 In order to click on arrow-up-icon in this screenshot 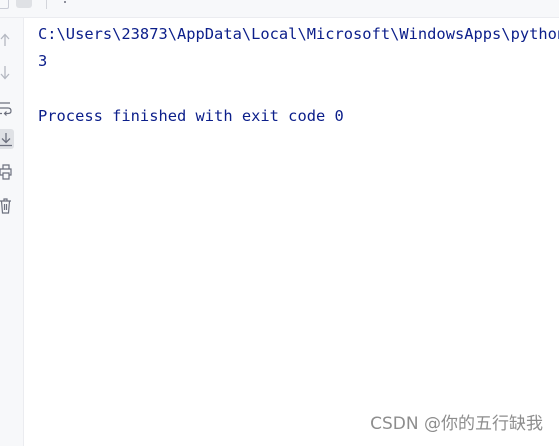, I will do `click(5, 39)`.